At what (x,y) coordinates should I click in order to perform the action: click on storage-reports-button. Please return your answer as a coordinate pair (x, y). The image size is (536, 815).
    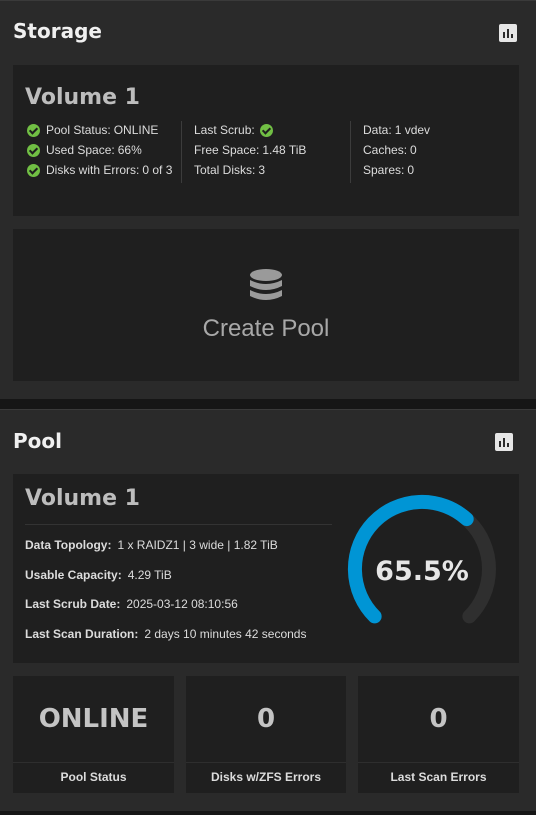
    Looking at the image, I should click on (508, 33).